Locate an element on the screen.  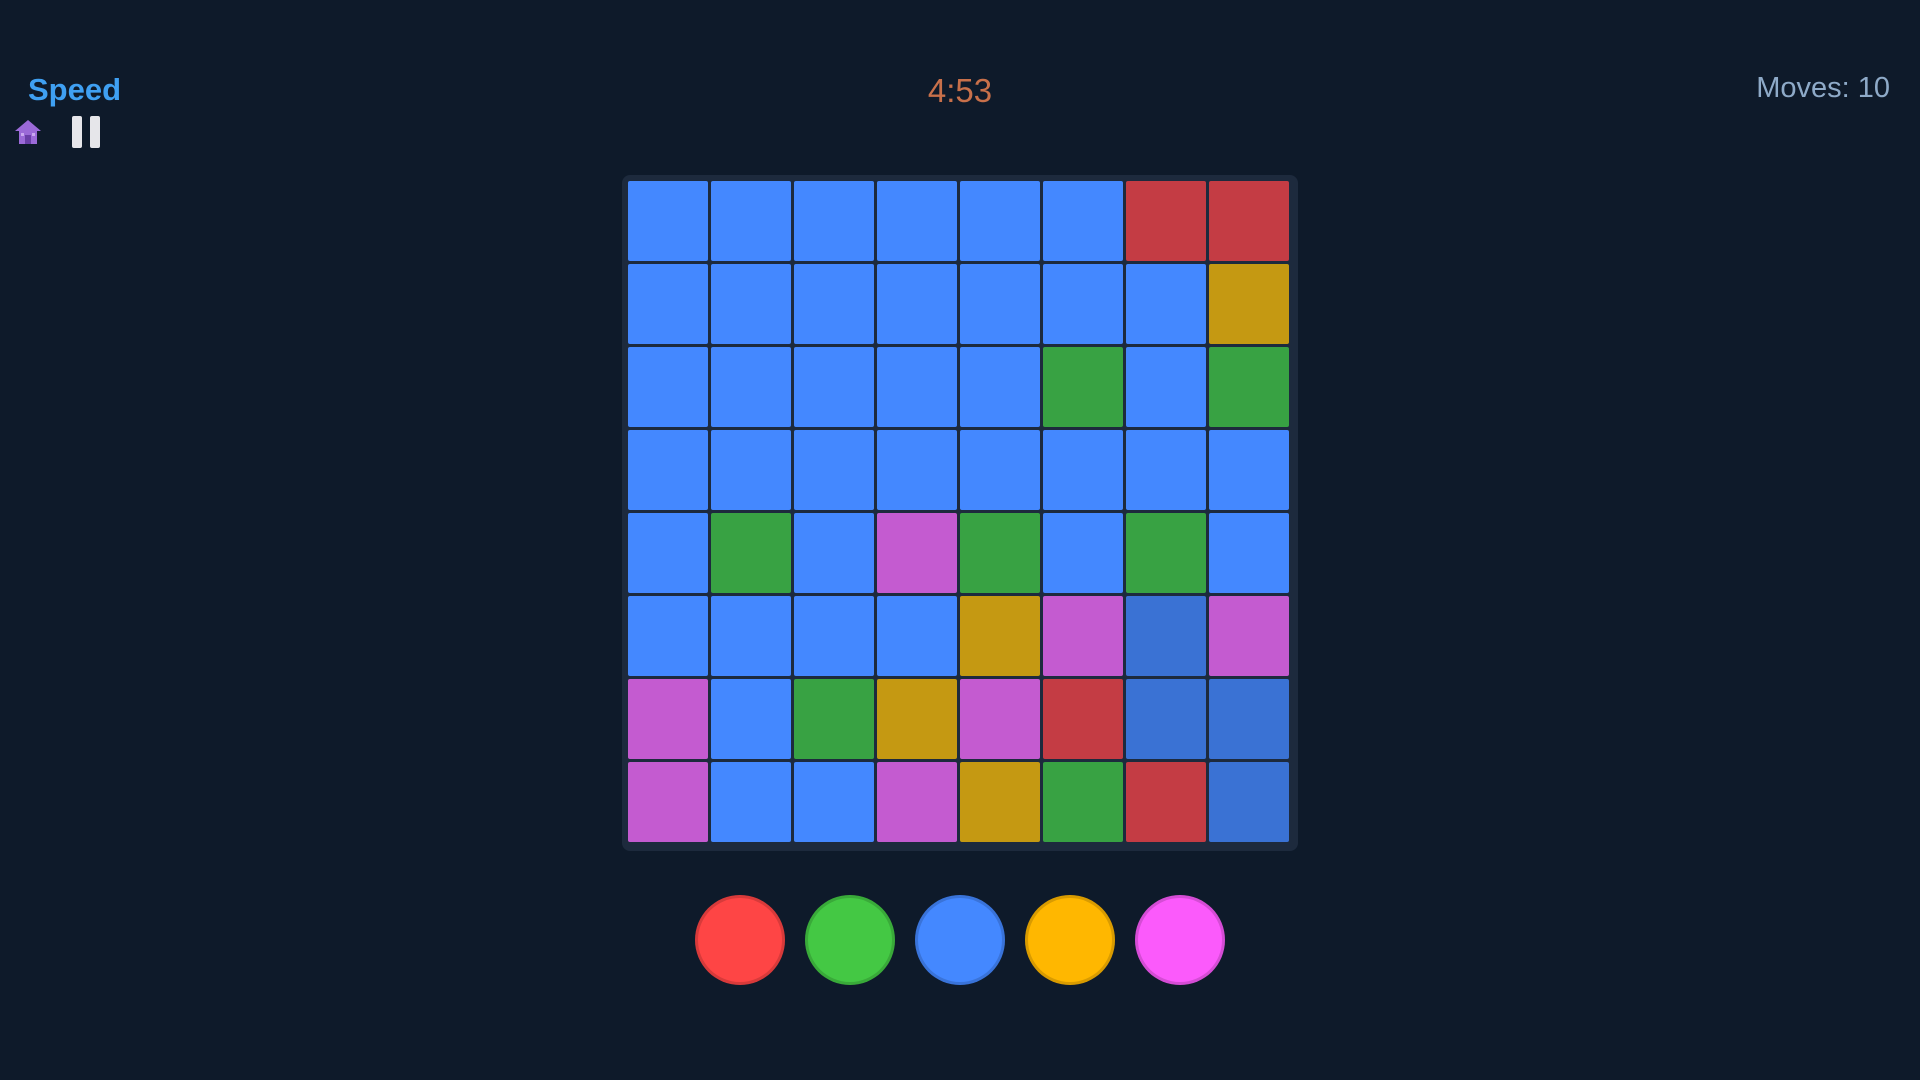
color-button-blue is located at coordinates (960, 940).